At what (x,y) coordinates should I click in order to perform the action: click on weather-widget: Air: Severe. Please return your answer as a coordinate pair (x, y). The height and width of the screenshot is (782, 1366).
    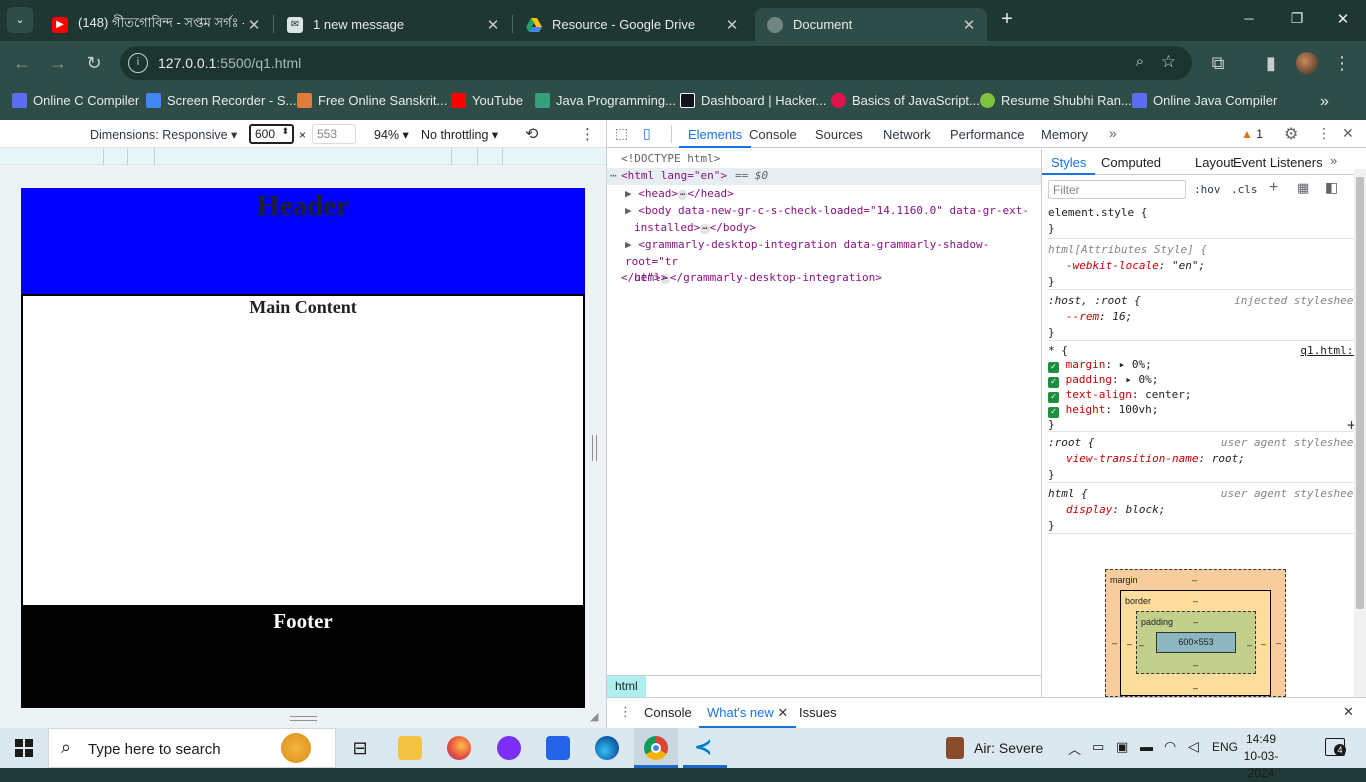
    Looking at the image, I should click on (994, 748).